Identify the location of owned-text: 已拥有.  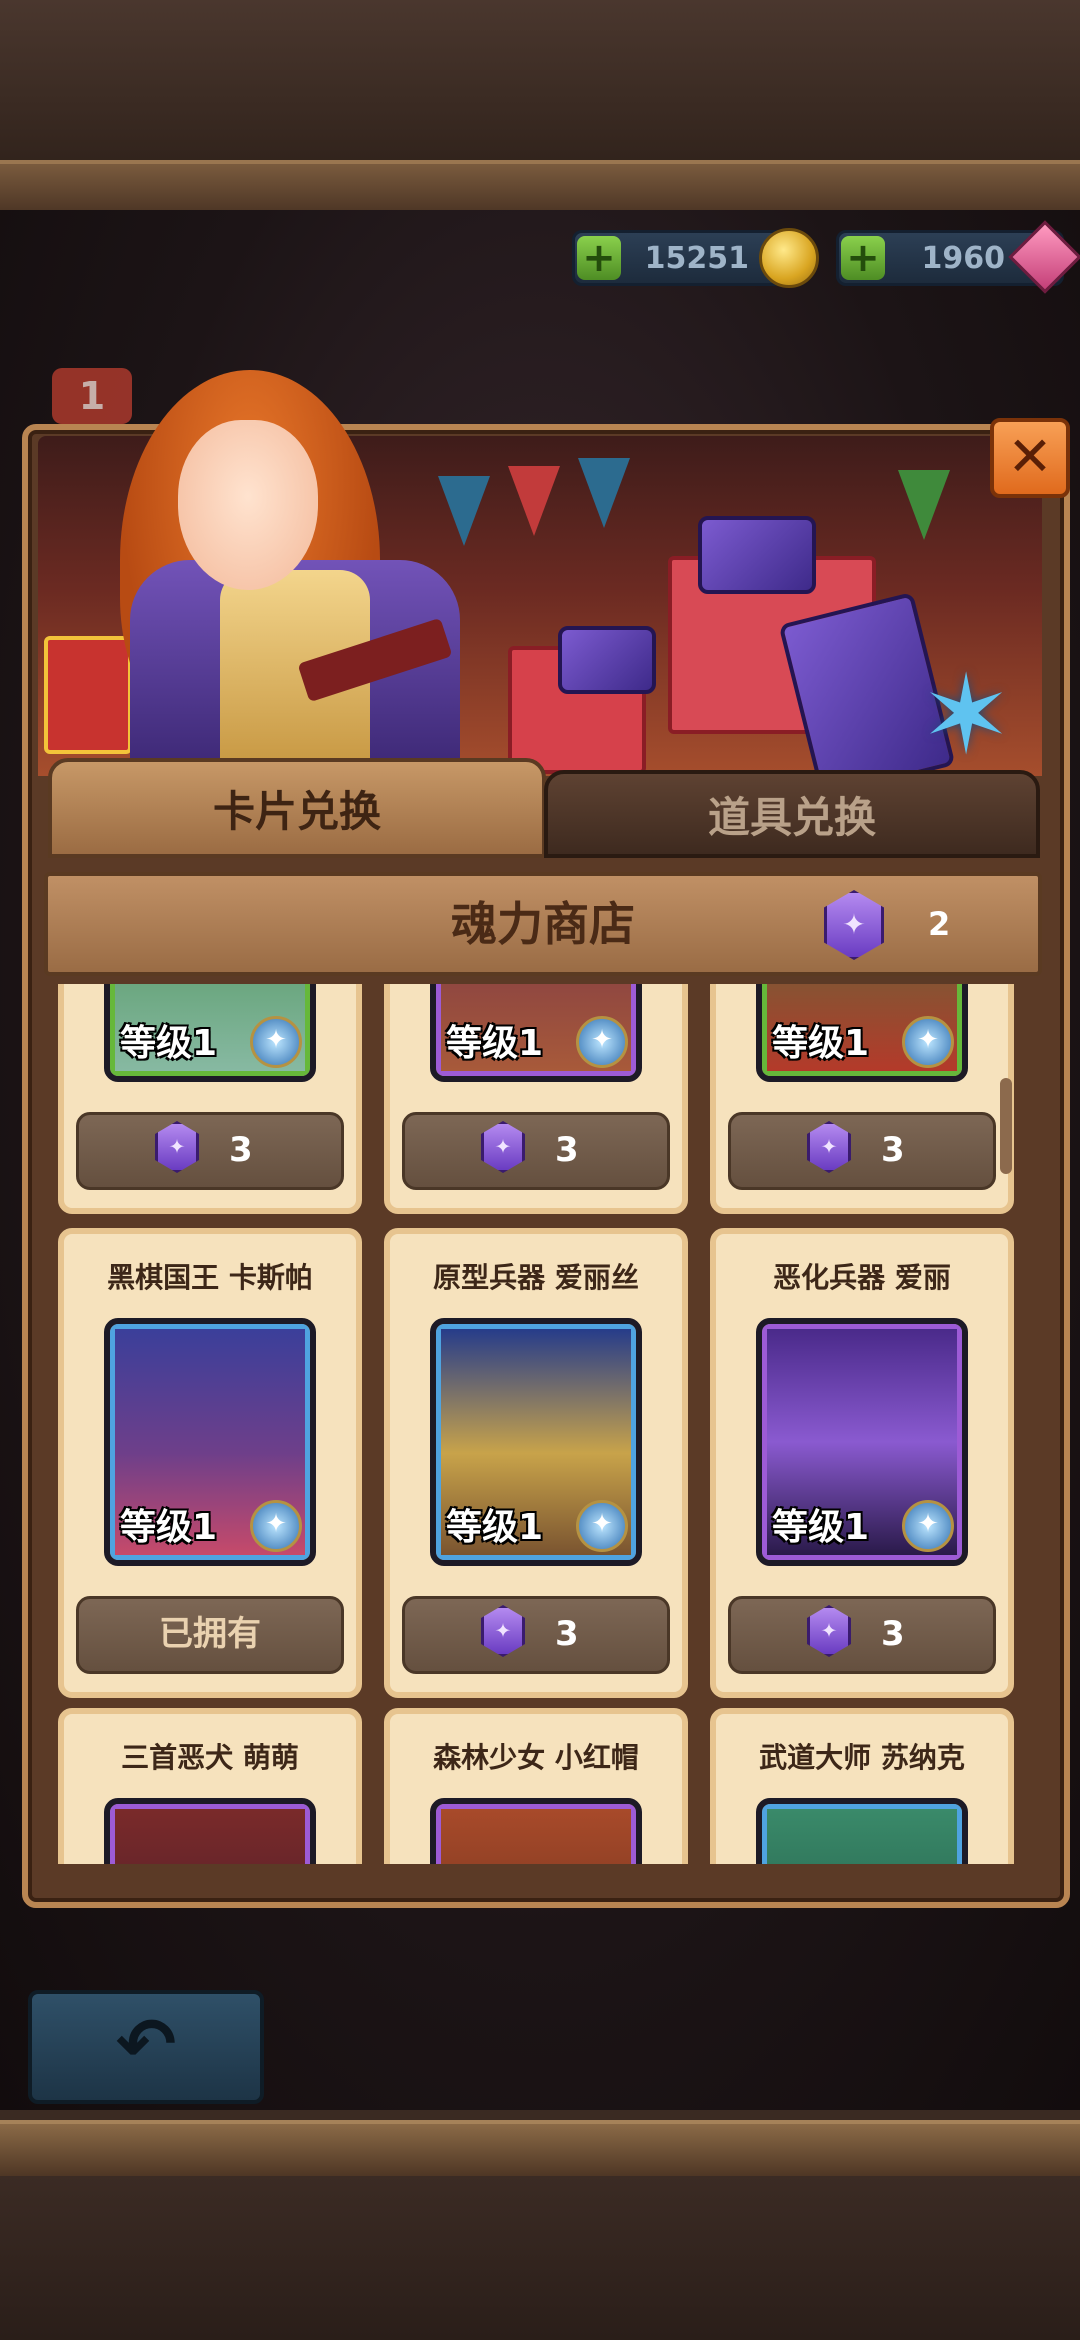
(210, 1634).